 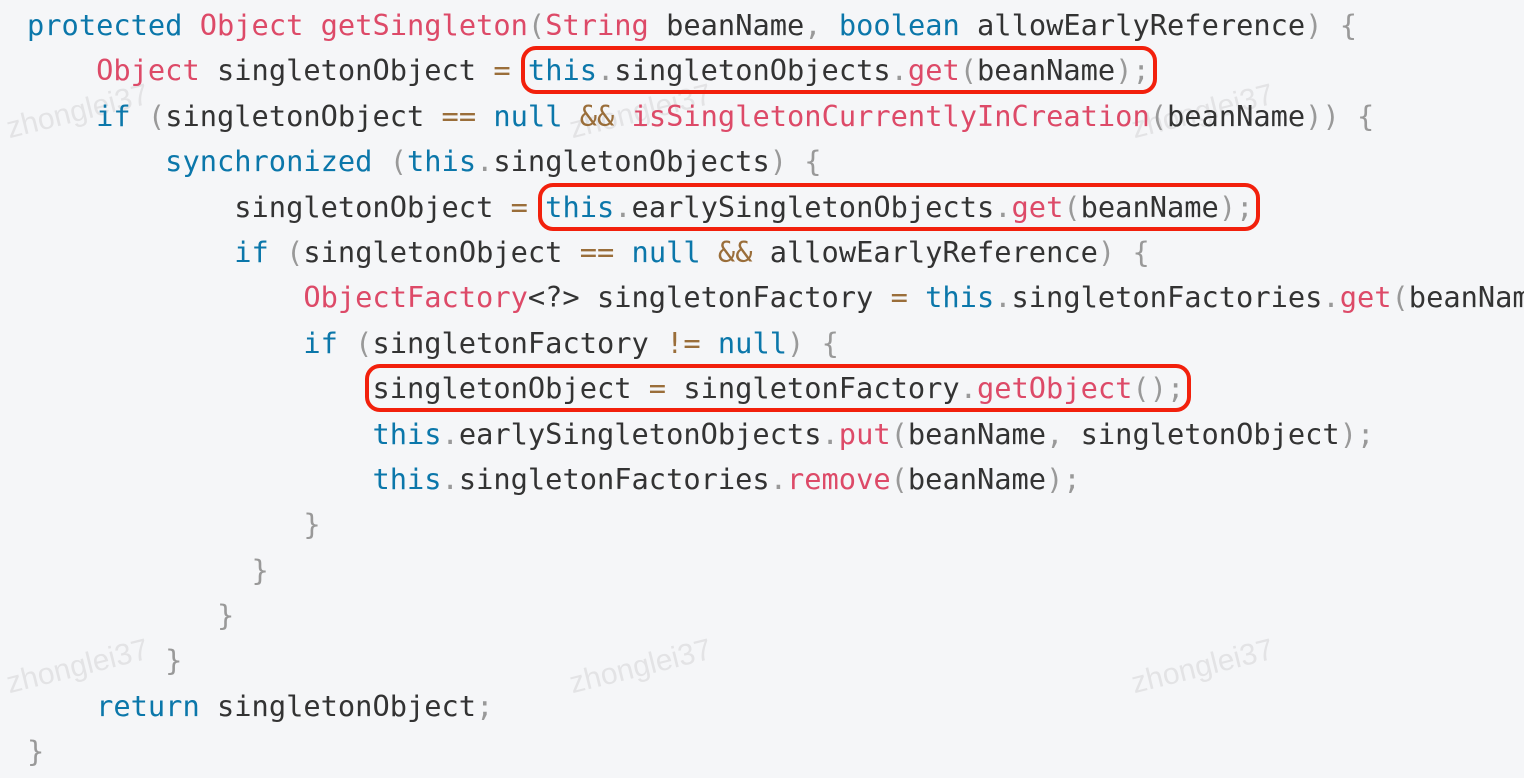 I want to click on code-token: getObject, so click(x=1054, y=388).